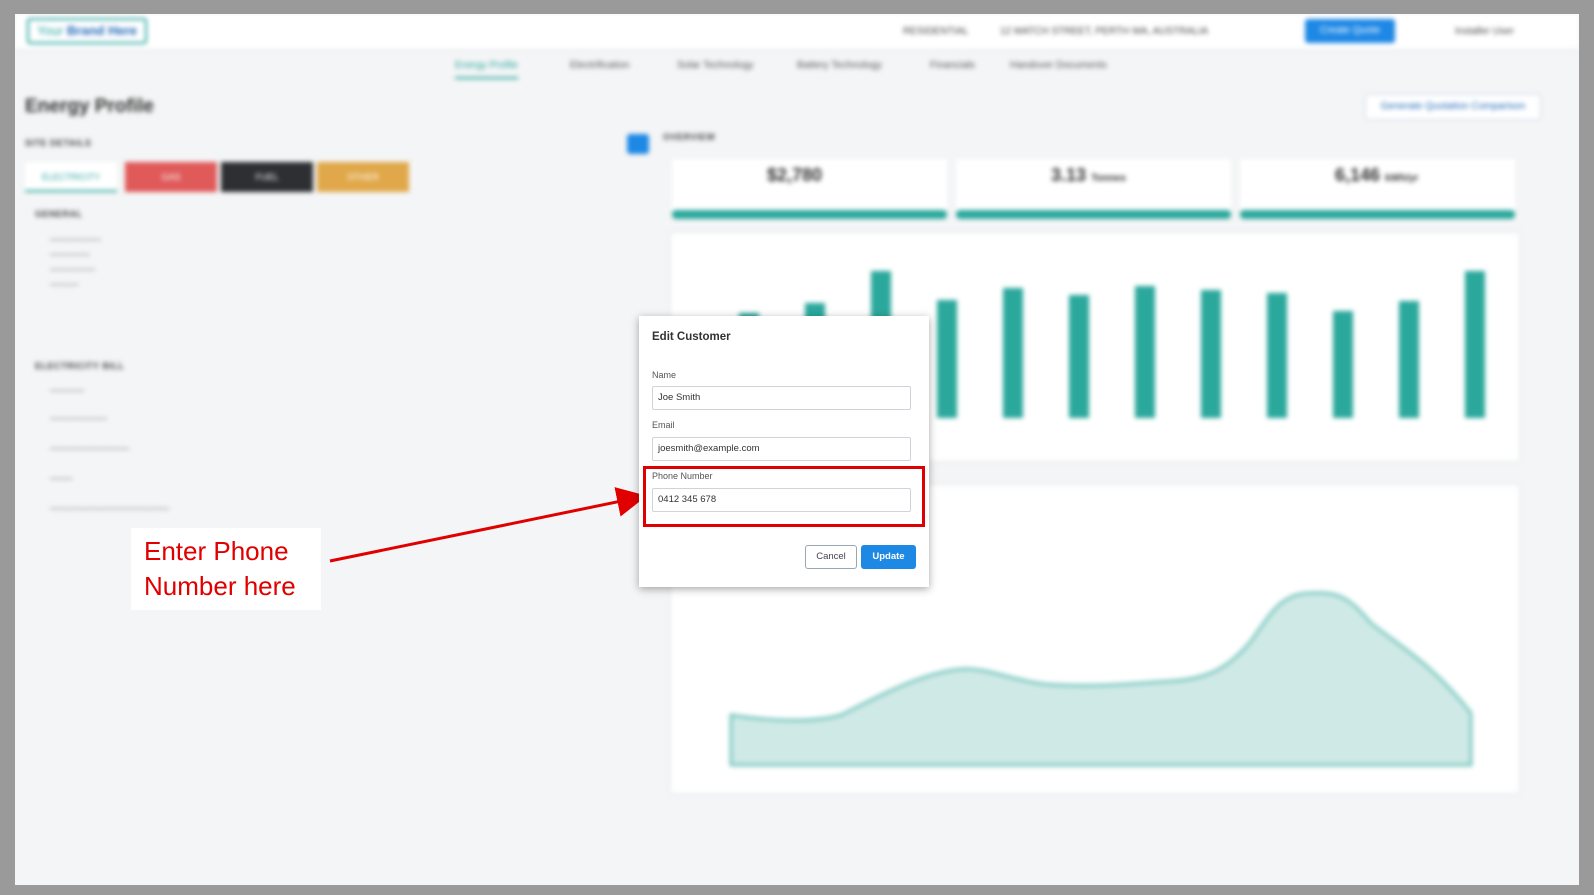  What do you see at coordinates (781, 398) in the screenshot?
I see `name-field: Joe Smith` at bounding box center [781, 398].